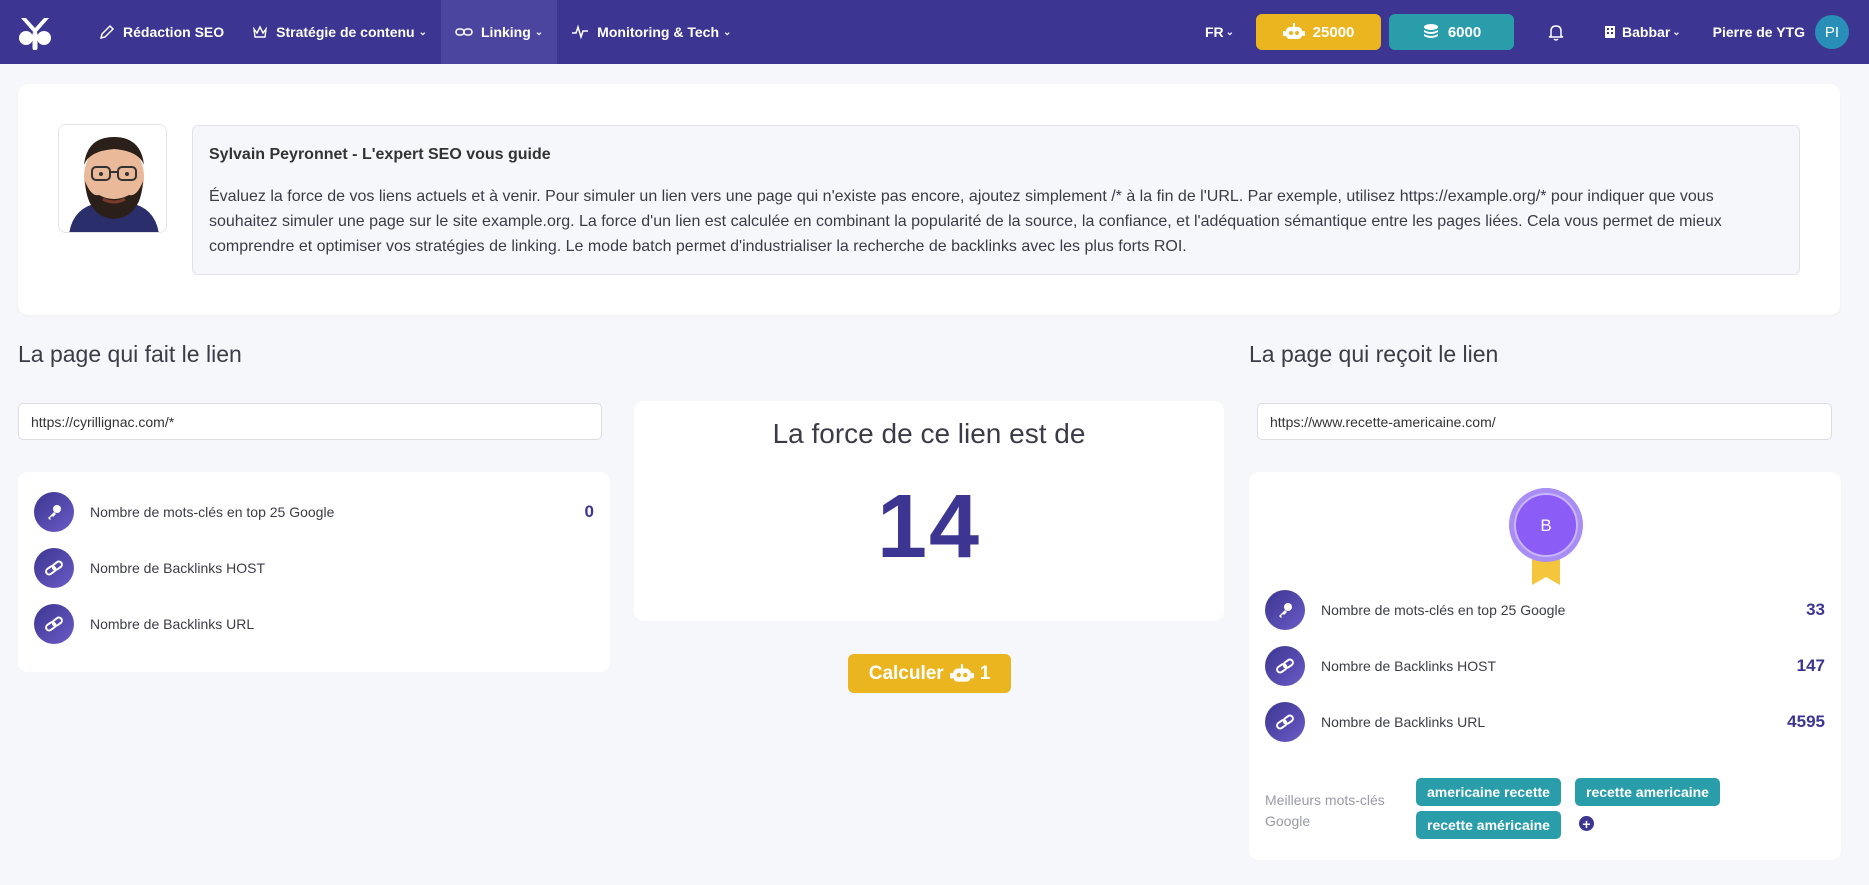 The height and width of the screenshot is (885, 1869). What do you see at coordinates (1374, 354) in the screenshot?
I see `target-page-title: La page qui reçoit le lien` at bounding box center [1374, 354].